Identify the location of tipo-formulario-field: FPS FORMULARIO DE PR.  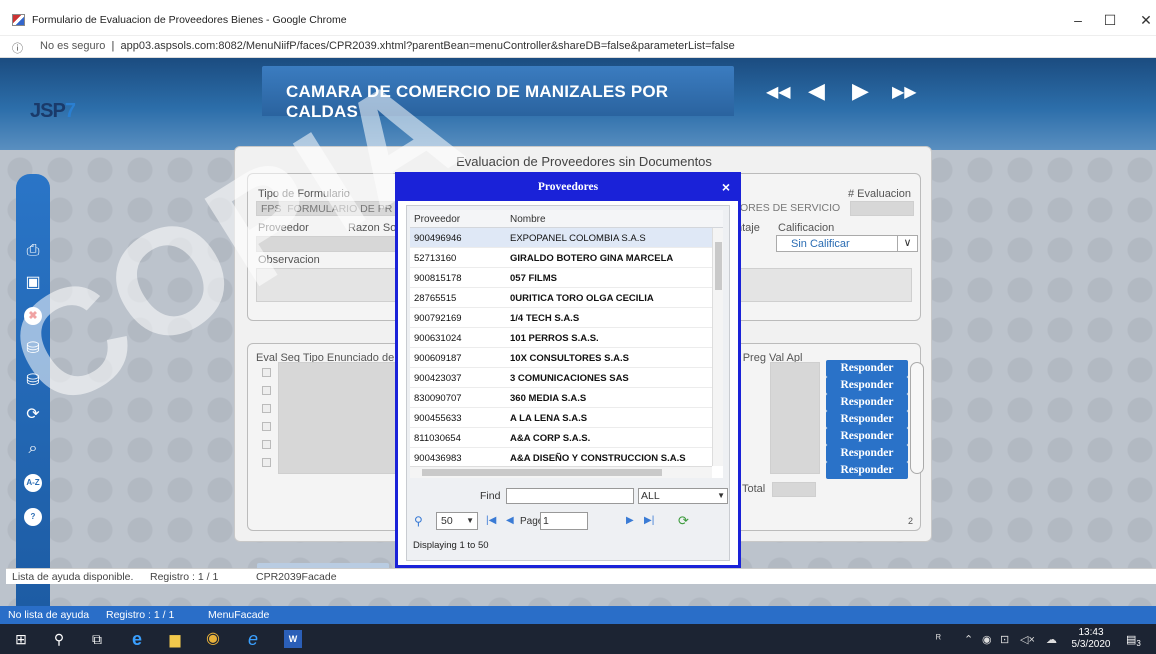
(332, 208).